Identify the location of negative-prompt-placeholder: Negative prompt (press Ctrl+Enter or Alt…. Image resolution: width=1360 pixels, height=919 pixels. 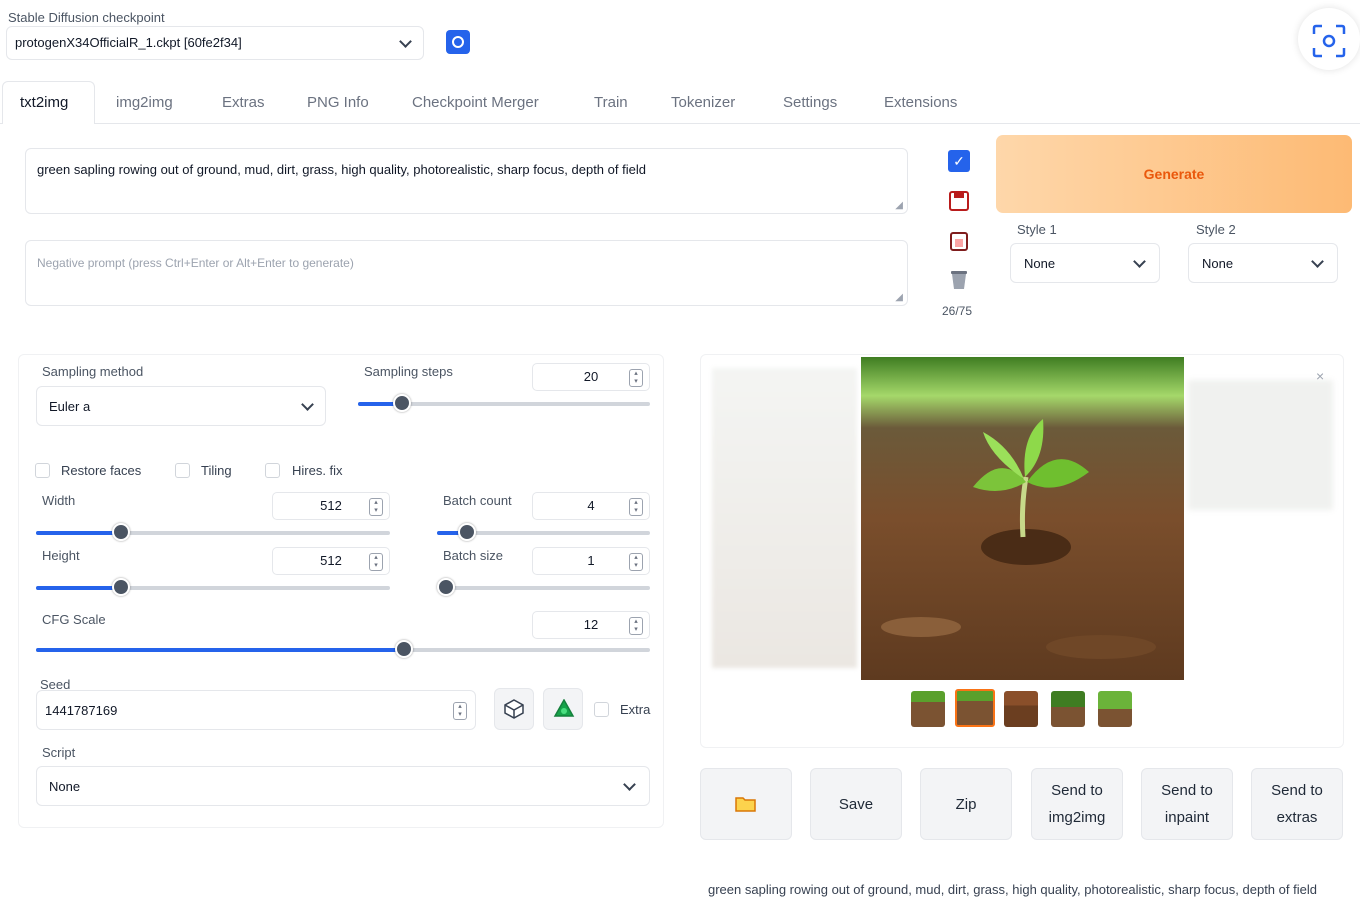
(195, 263).